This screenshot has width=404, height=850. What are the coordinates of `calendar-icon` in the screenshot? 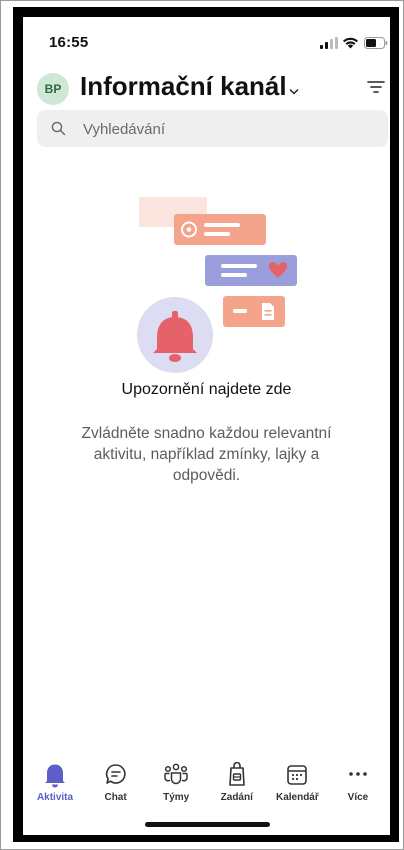 It's located at (297, 777).